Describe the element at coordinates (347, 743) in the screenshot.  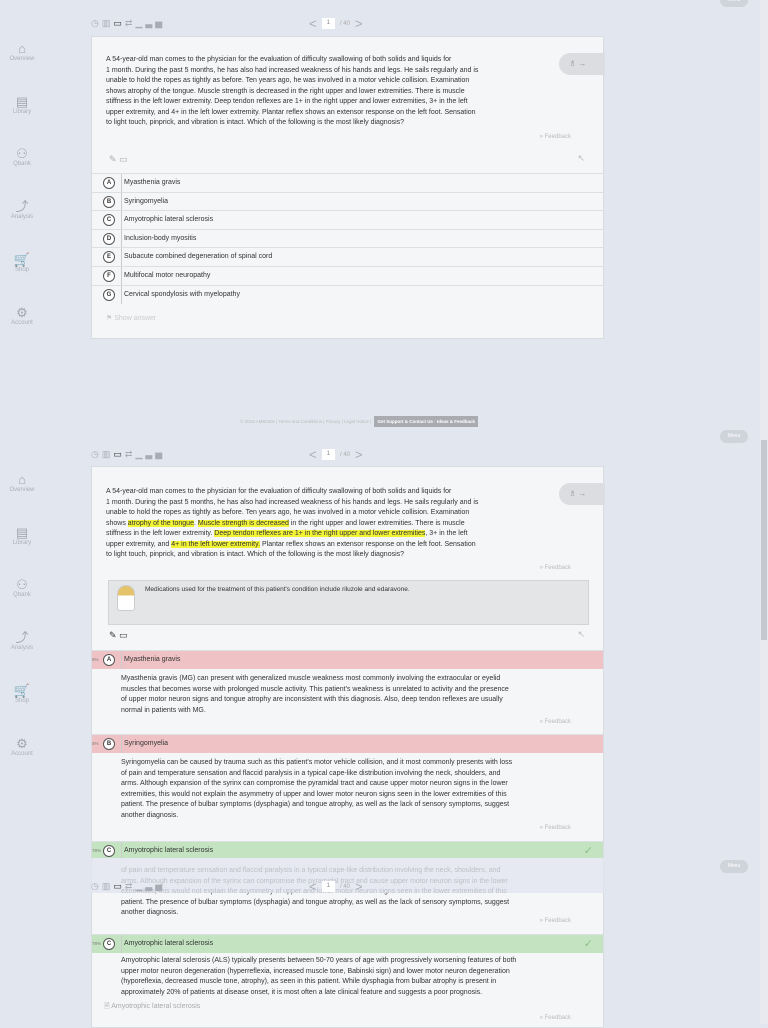
I see `answer-option-b: 4% B Syringomyelia` at that location.